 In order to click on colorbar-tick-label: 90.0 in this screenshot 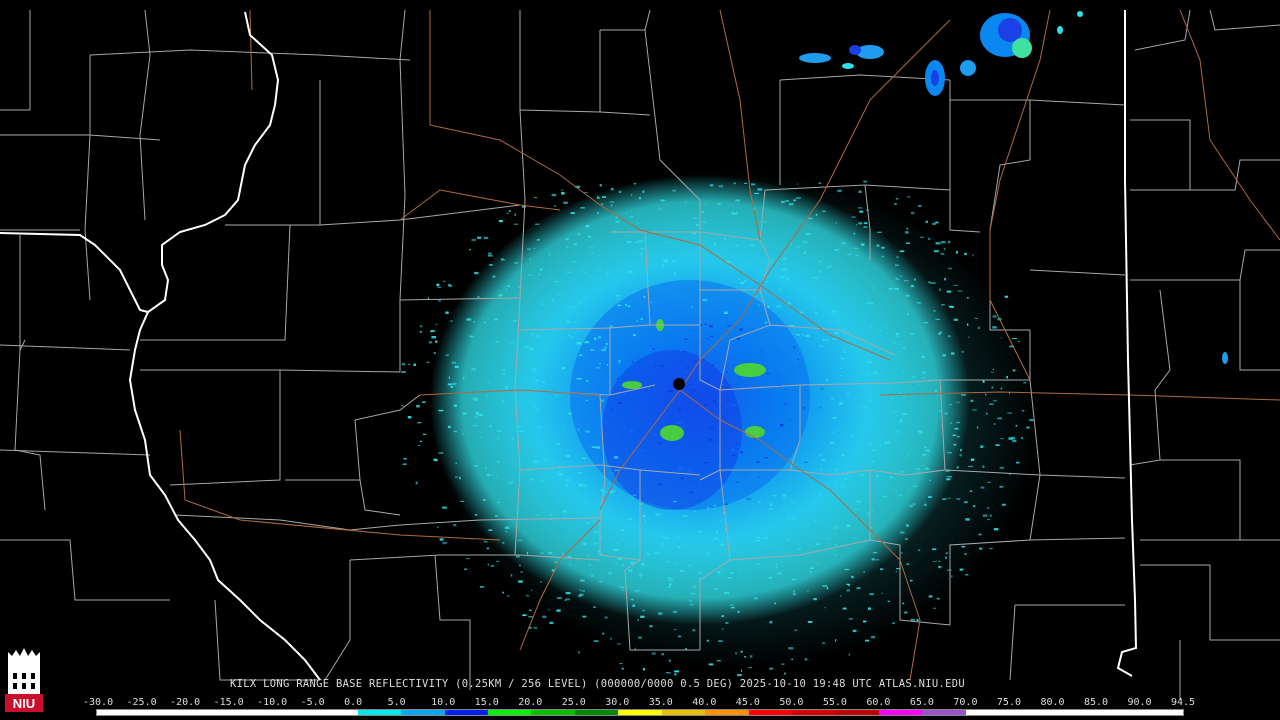, I will do `click(1139, 702)`.